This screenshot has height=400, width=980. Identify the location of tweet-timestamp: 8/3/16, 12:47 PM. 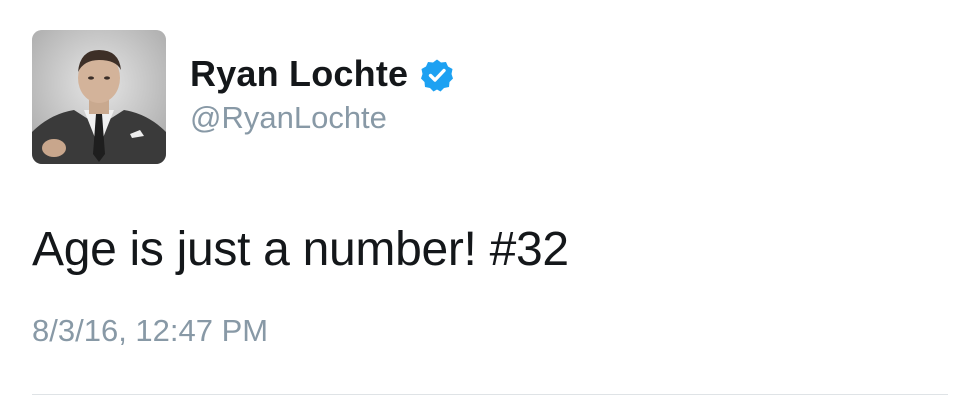
(150, 331).